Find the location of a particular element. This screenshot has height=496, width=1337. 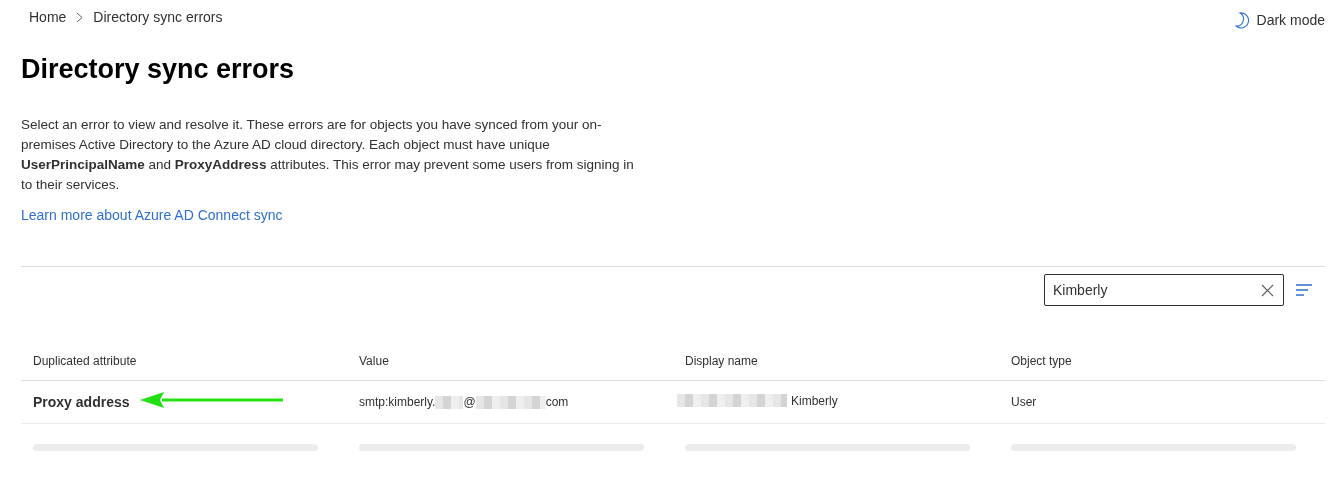

column-header: Value is located at coordinates (510, 362).